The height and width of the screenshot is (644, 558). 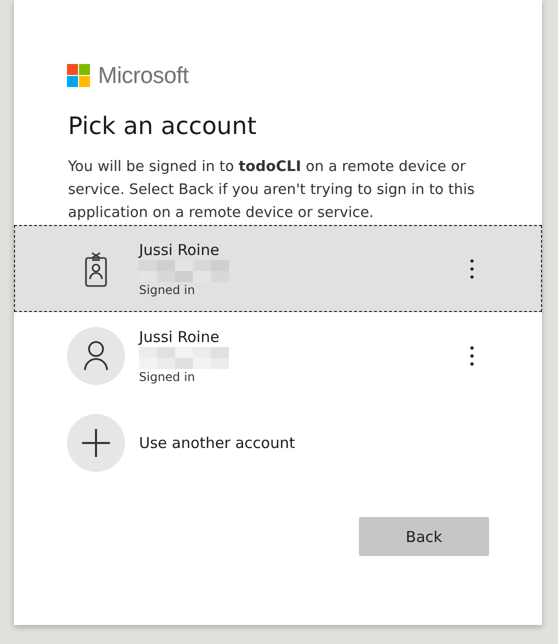 I want to click on add-account-item: Use another account, so click(x=278, y=443).